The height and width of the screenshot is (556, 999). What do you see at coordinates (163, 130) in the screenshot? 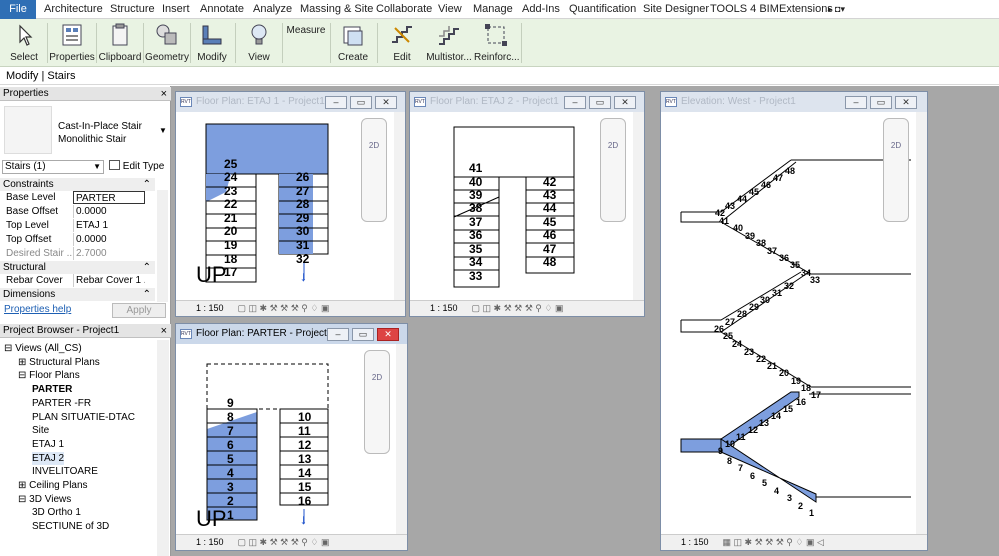
I see `chevron-down-icon: ▼` at bounding box center [163, 130].